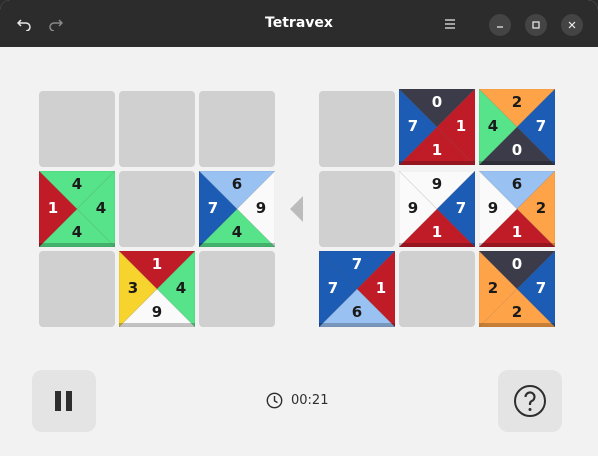 This screenshot has height=456, width=598. Describe the element at coordinates (437, 127) in the screenshot. I see `tile: 0117` at that location.